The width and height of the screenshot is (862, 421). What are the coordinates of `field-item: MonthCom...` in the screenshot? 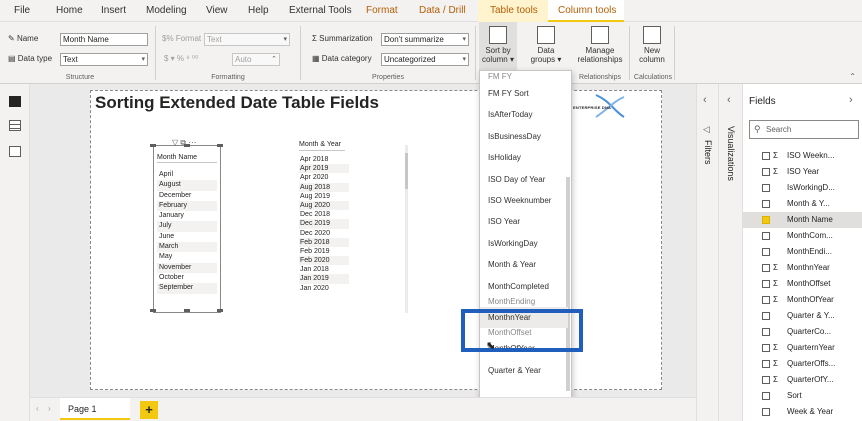 It's located at (802, 236).